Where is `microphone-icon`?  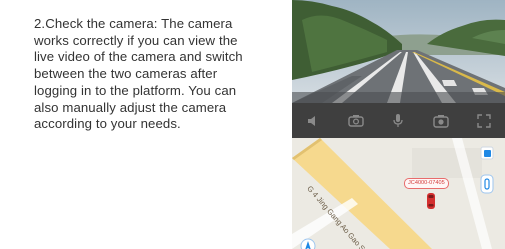
microphone-icon is located at coordinates (398, 121).